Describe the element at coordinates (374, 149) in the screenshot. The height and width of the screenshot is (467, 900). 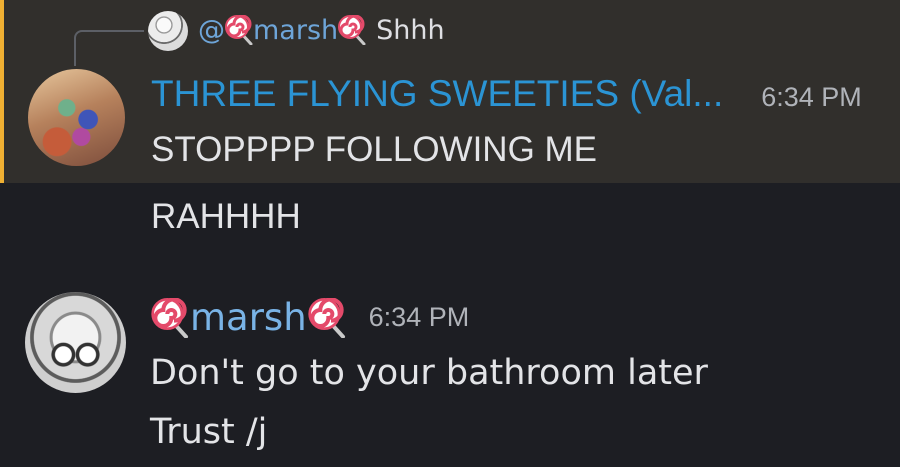
I see `message-text: STOPPPP FOLLOWING ME` at that location.